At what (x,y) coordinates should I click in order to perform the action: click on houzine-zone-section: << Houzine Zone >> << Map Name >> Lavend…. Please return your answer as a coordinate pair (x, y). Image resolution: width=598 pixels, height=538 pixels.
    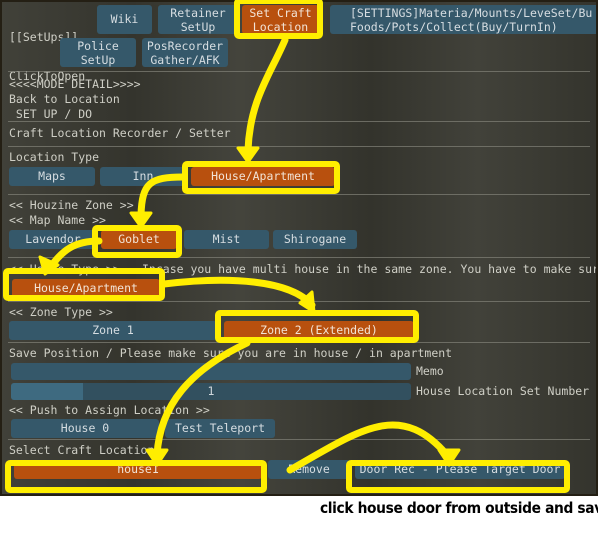
    Looking at the image, I should click on (299, 226).